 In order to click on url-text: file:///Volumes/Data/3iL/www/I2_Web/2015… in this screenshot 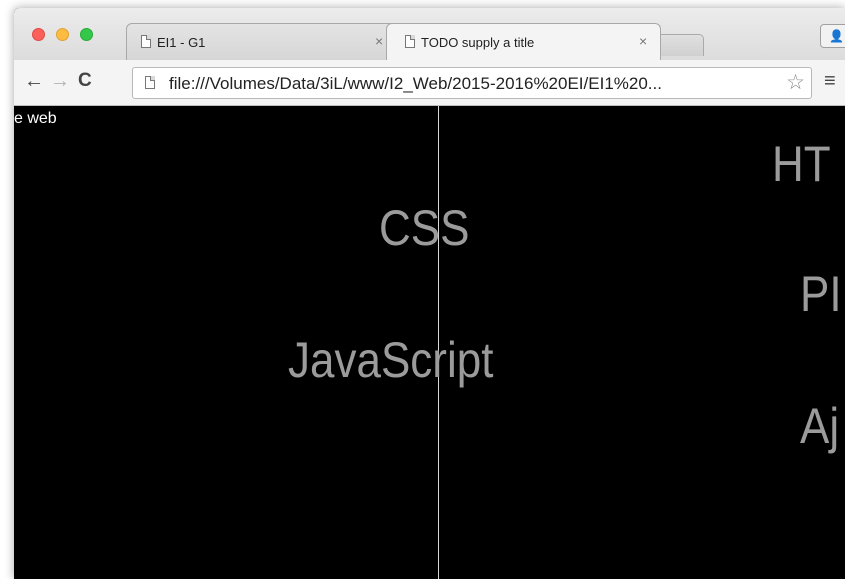, I will do `click(415, 84)`.